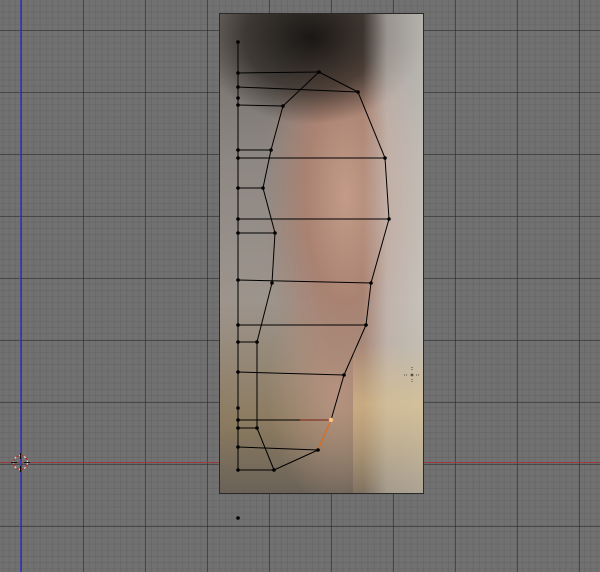  I want to click on 3d-cursor-icon, so click(20, 462).